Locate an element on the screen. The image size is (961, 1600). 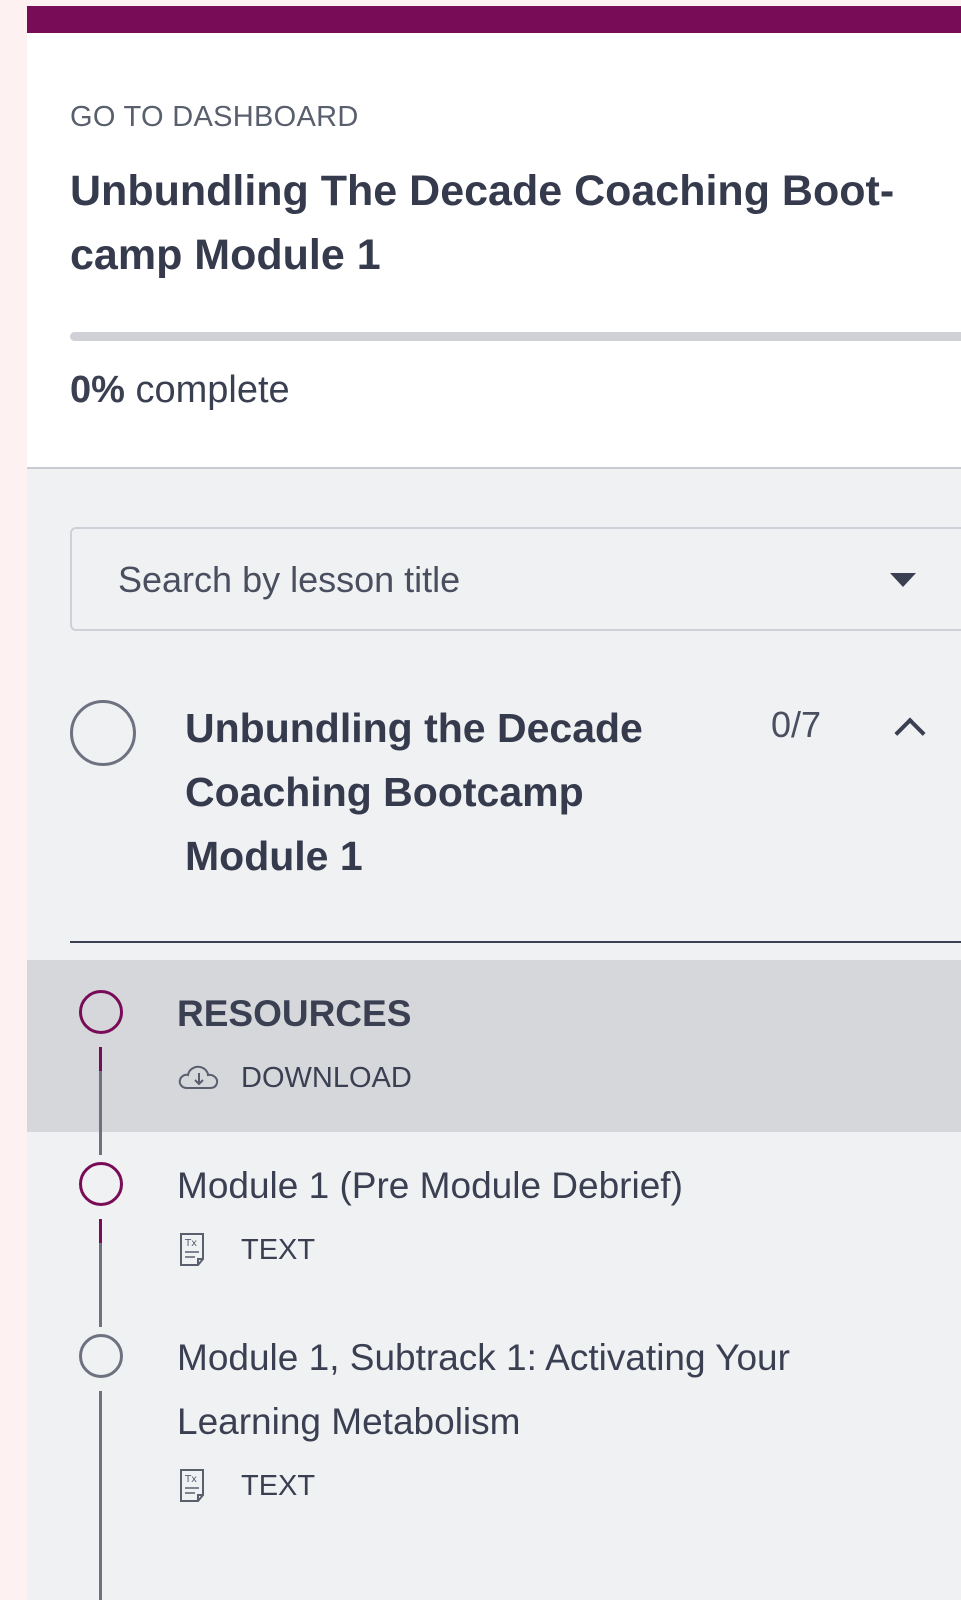
lesson-title: RESOURCES is located at coordinates (294, 1013).